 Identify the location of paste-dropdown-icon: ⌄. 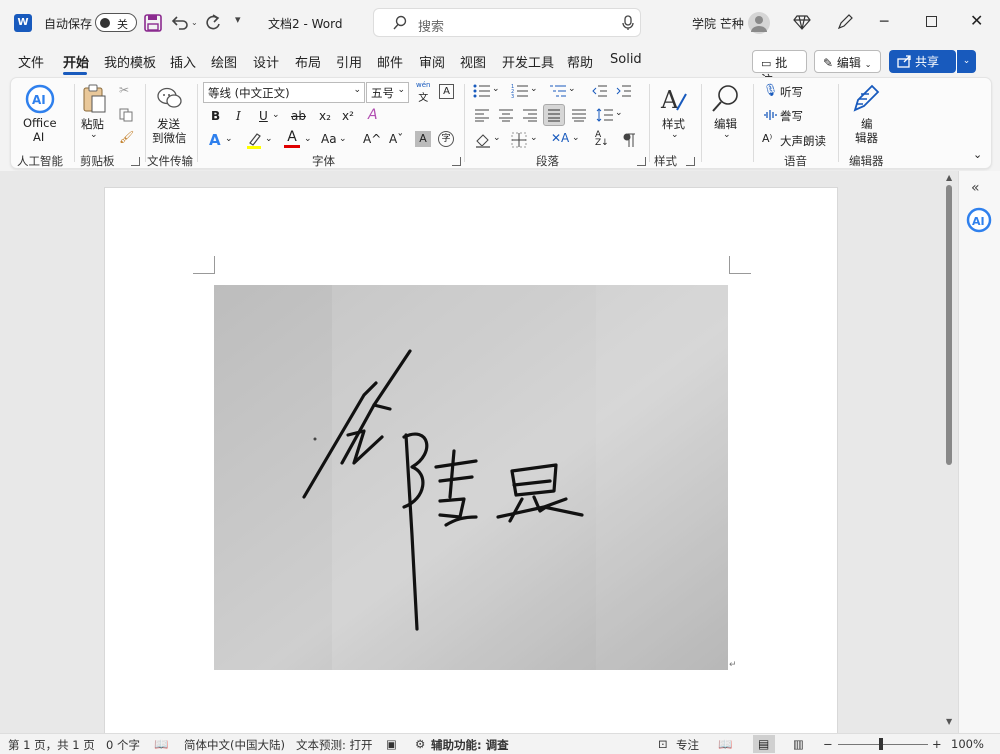
(94, 135).